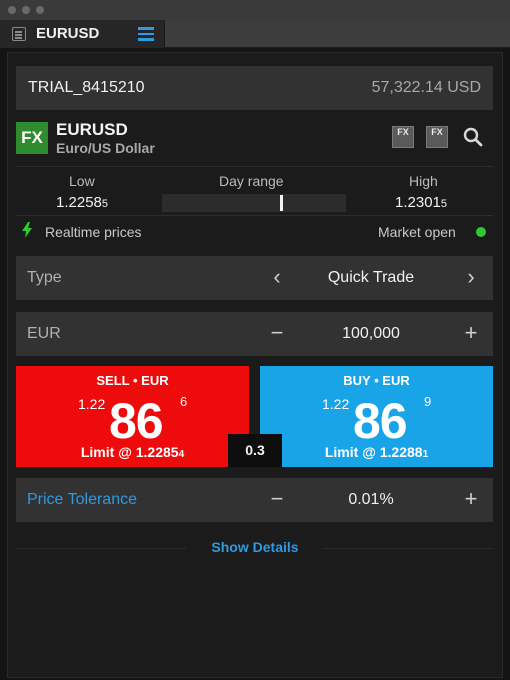  Describe the element at coordinates (82, 181) in the screenshot. I see `low-label: Low` at that location.